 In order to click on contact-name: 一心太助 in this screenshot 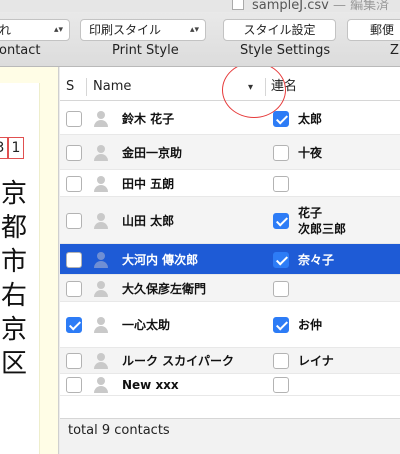, I will do `click(146, 325)`.